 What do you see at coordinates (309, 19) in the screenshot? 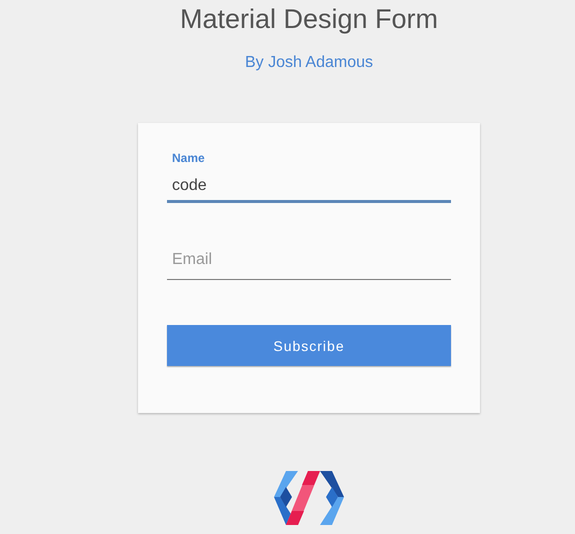
I see `page-title: Material Design Form` at bounding box center [309, 19].